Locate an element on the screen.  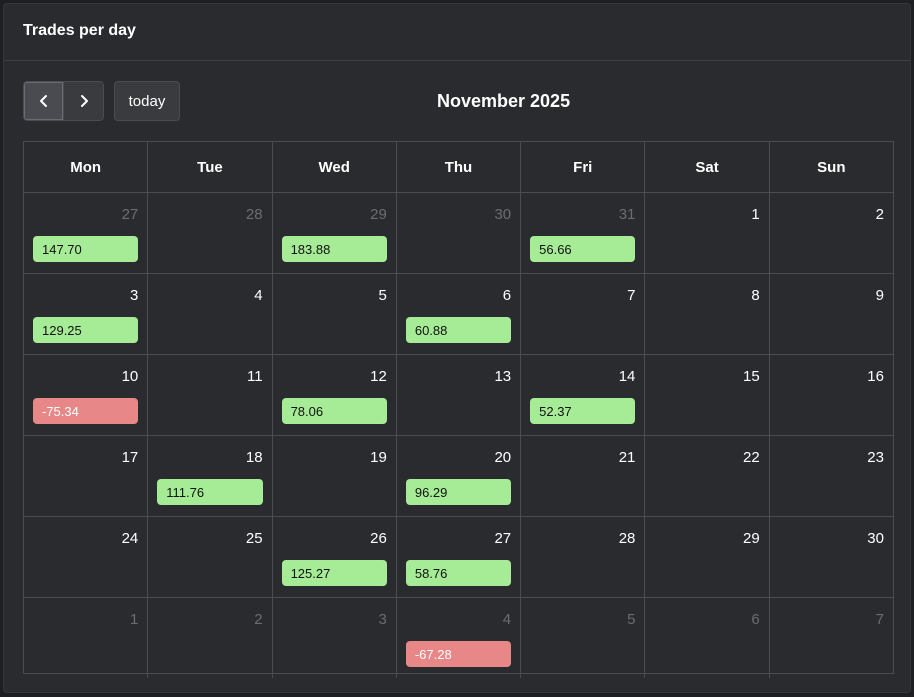
day-cell: 14 52.37 is located at coordinates (583, 395).